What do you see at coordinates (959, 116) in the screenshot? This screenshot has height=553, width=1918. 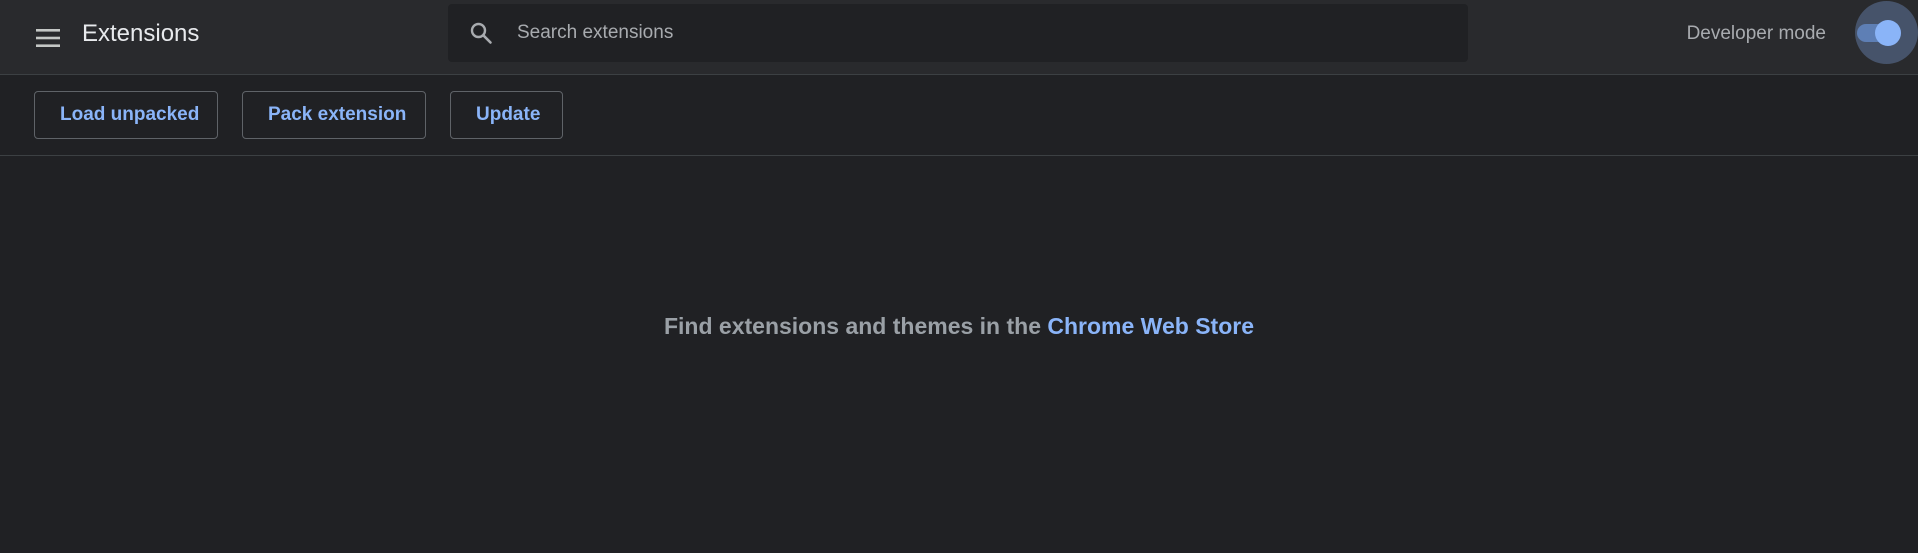 I see `developer-toolbar: Load unpacked Pack extension Update` at bounding box center [959, 116].